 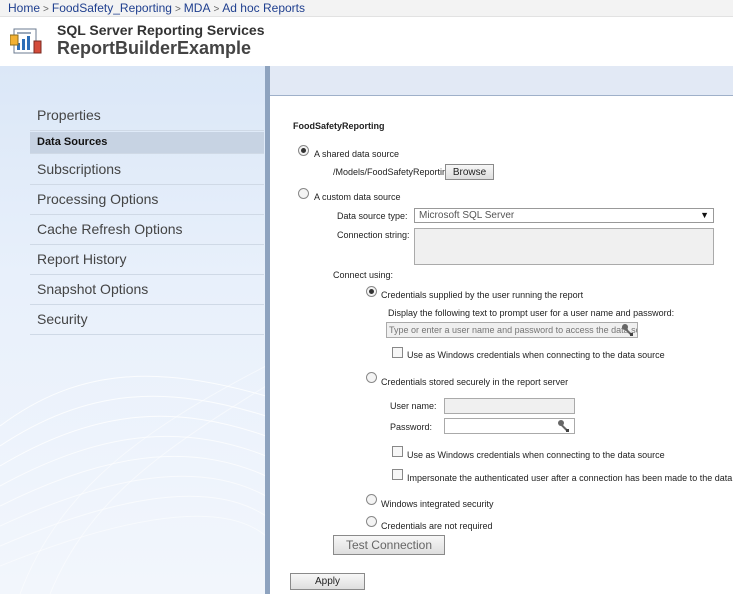 I want to click on nav-item-data-sources: Data Sources, so click(x=147, y=143).